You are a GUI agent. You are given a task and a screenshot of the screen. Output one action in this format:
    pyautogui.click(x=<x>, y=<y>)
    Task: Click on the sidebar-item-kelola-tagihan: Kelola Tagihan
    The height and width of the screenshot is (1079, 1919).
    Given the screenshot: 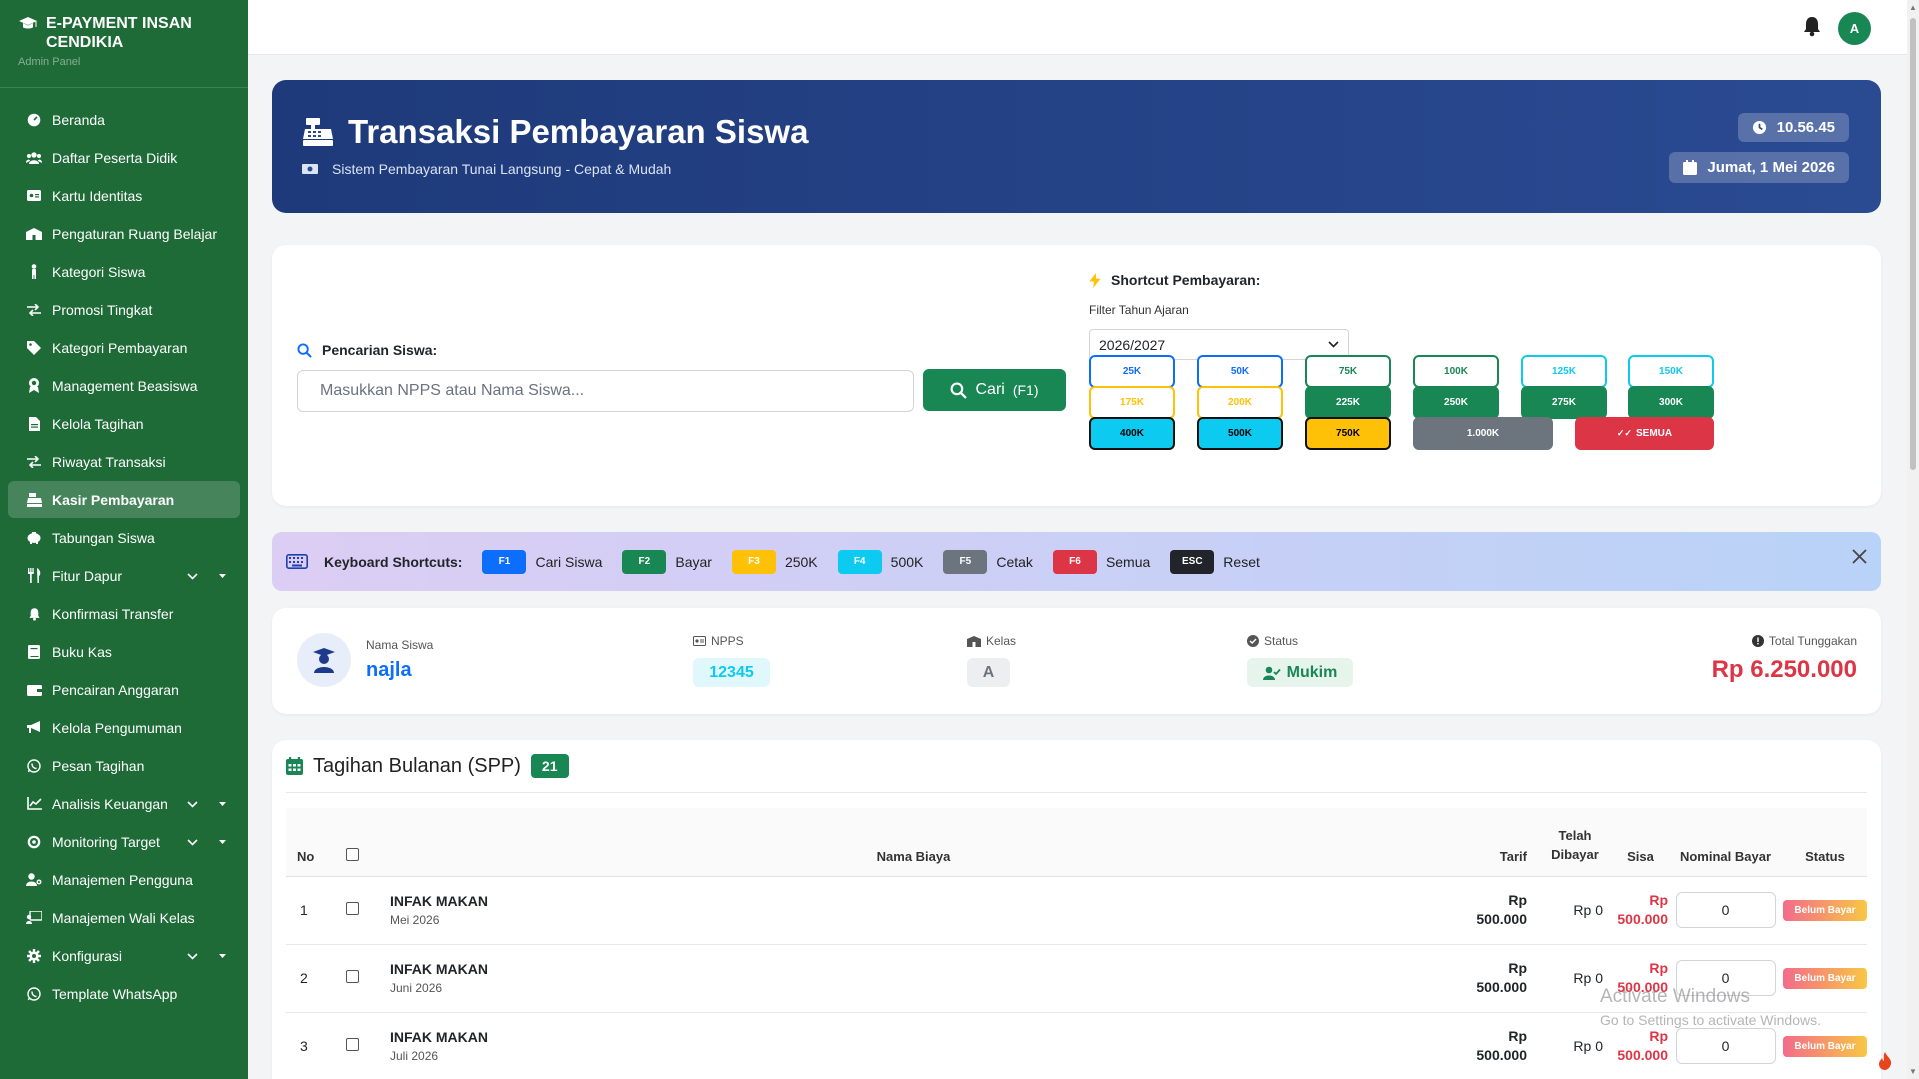 What is the action you would take?
    pyautogui.click(x=124, y=423)
    